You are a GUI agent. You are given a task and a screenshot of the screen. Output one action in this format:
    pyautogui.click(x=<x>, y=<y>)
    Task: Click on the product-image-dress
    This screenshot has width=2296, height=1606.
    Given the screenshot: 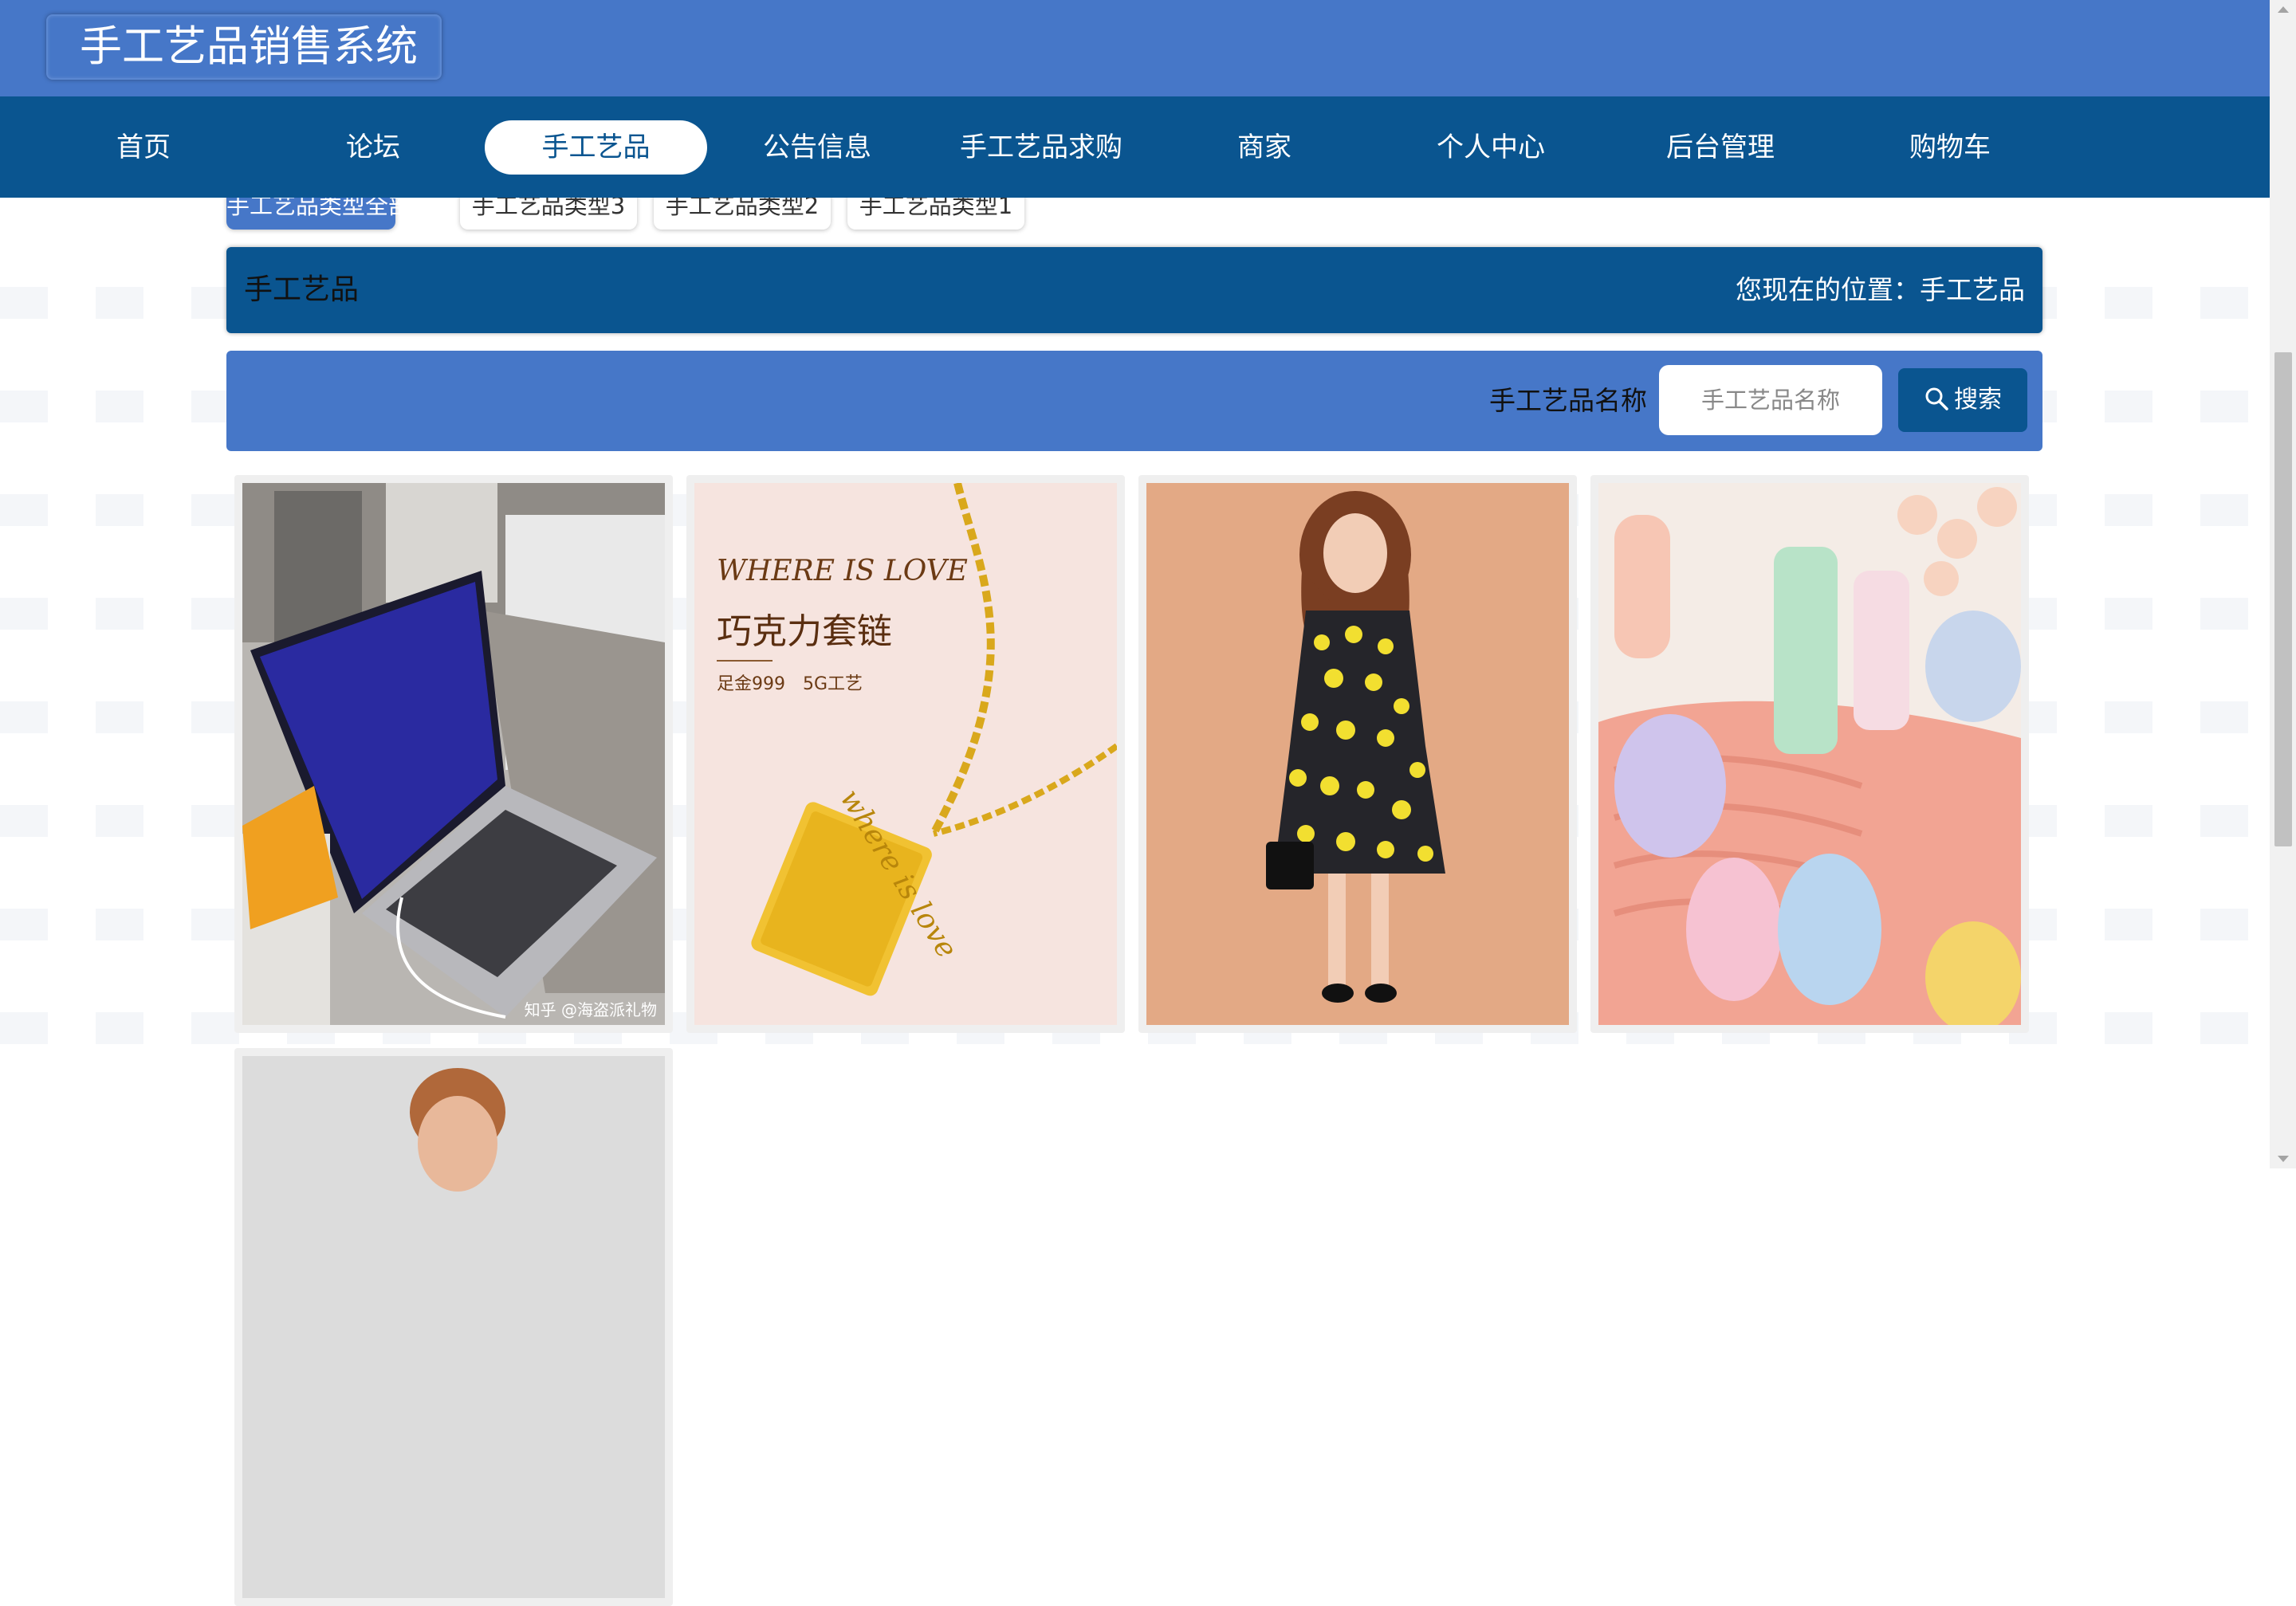 What is the action you would take?
    pyautogui.click(x=1357, y=754)
    